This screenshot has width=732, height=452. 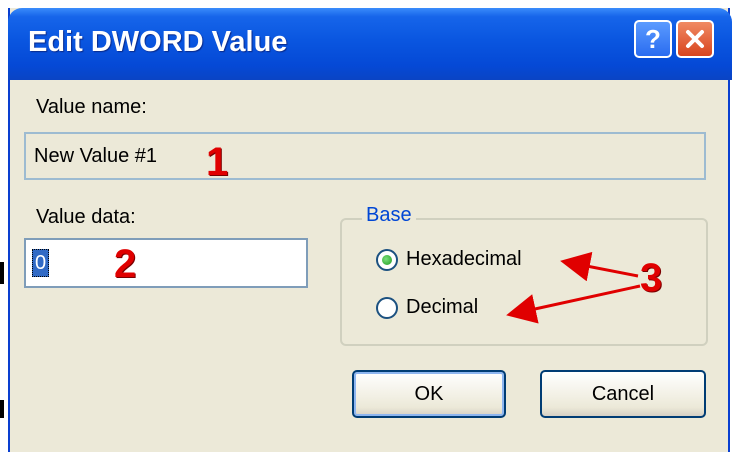 What do you see at coordinates (125, 264) in the screenshot?
I see `annotation-2: 2` at bounding box center [125, 264].